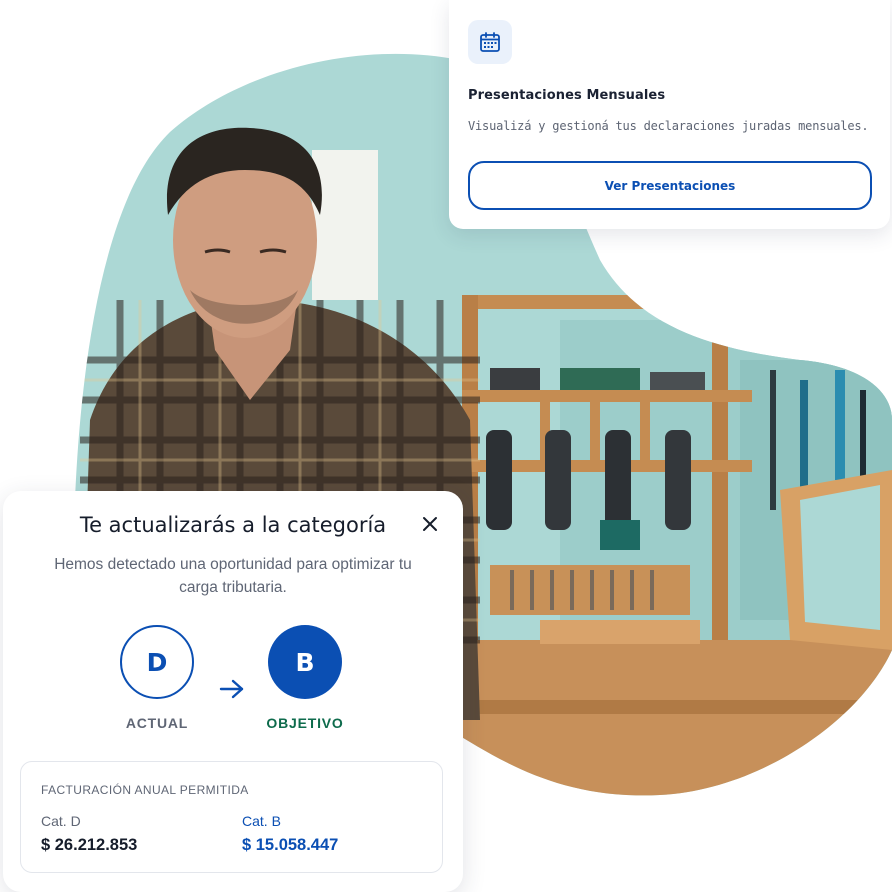 This screenshot has width=892, height=892. What do you see at coordinates (290, 845) in the screenshot?
I see `target-cat-amount: $ 15.058.447` at bounding box center [290, 845].